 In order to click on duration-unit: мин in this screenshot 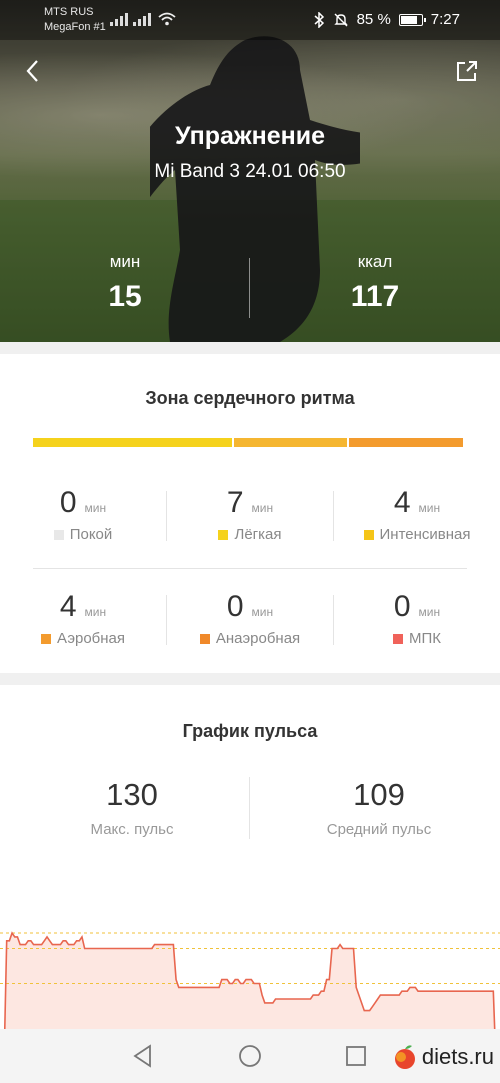, I will do `click(125, 261)`.